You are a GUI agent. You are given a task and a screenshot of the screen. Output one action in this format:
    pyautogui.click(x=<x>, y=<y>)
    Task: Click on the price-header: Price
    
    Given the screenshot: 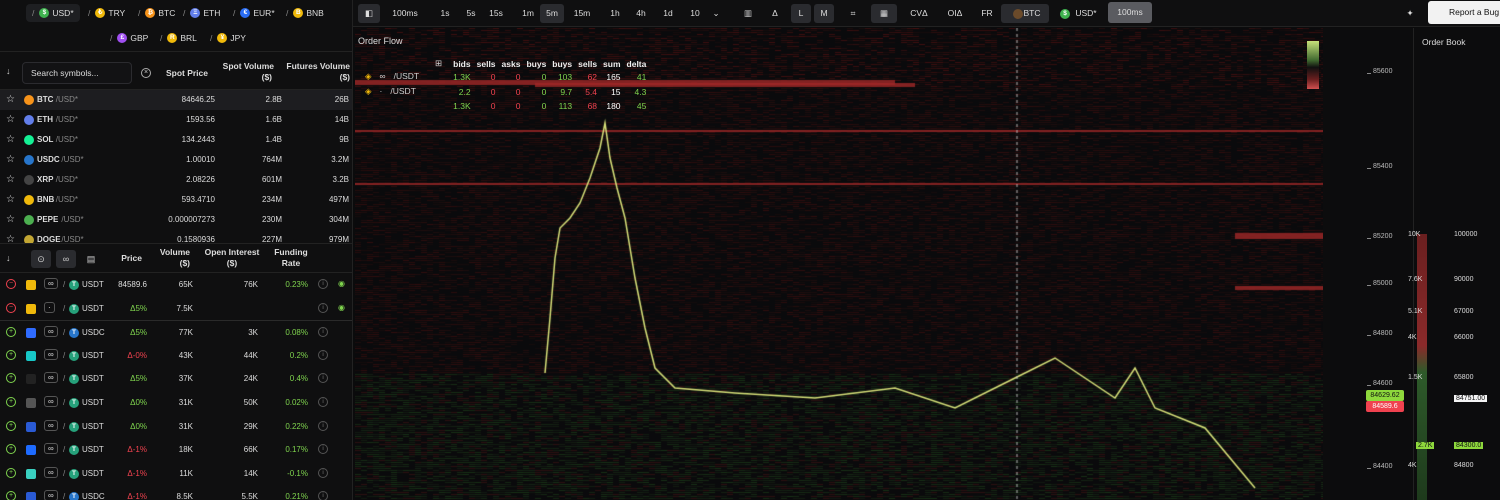 What is the action you would take?
    pyautogui.click(x=126, y=258)
    